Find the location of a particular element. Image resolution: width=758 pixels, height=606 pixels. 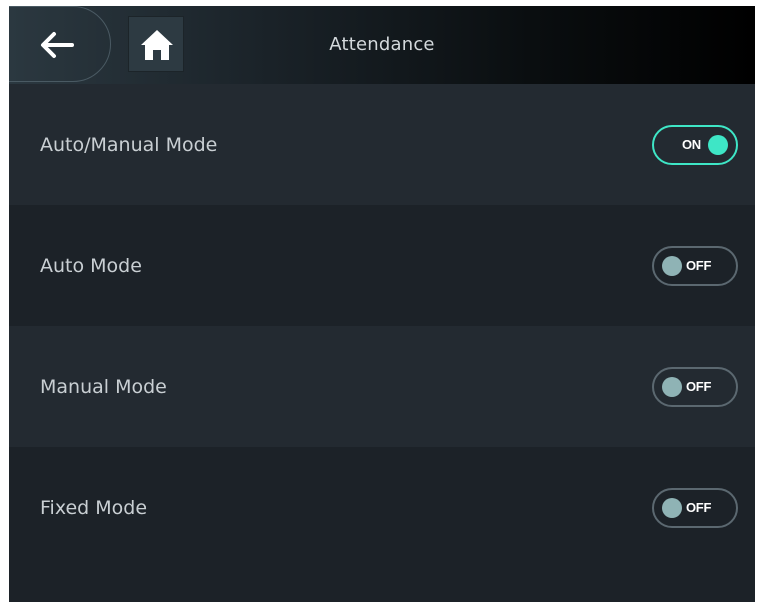

manual-mode-toggle: OFF is located at coordinates (695, 386).